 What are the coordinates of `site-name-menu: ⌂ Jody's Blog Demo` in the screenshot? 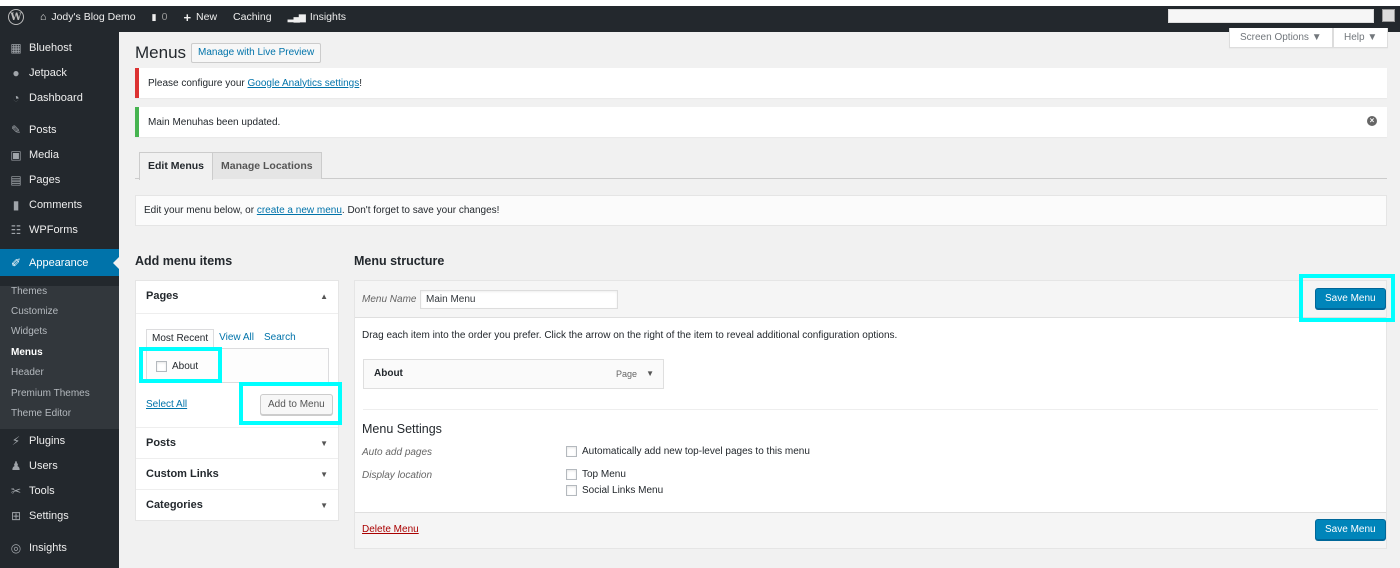 It's located at (88, 17).